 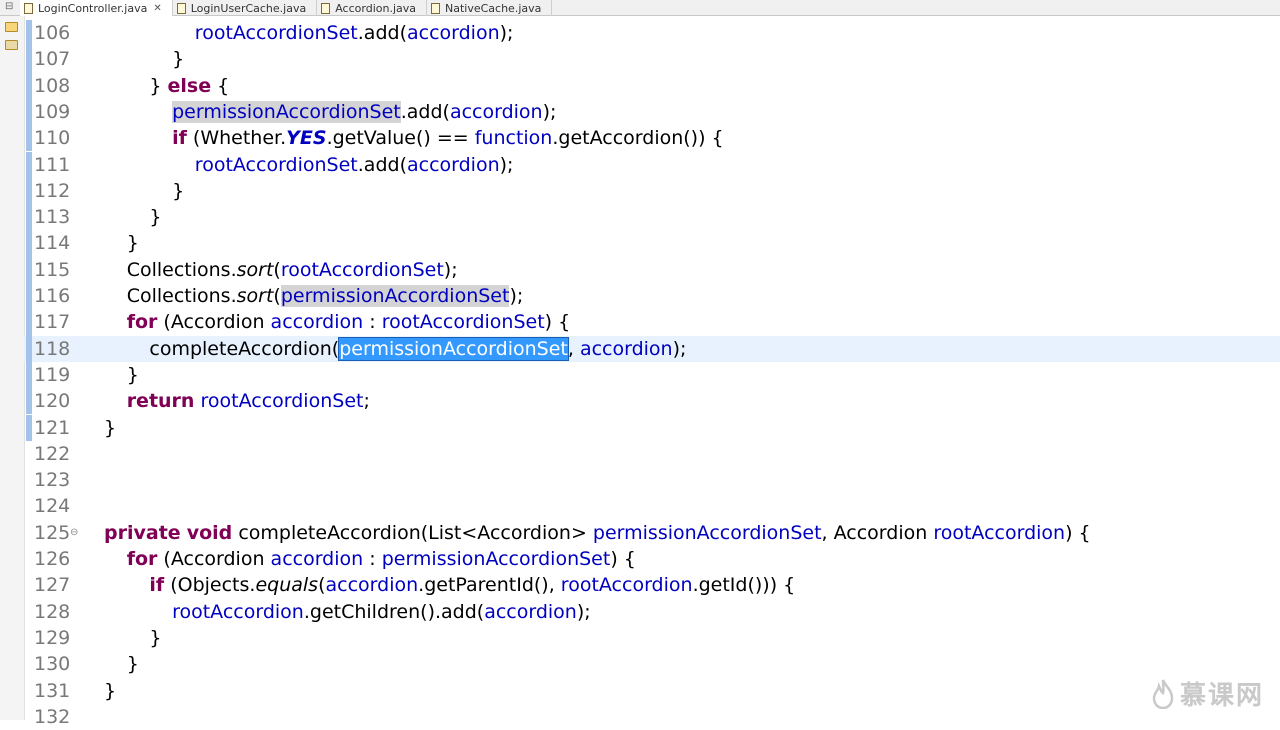 I want to click on tab-label: LoginUserCache.java, so click(x=248, y=8).